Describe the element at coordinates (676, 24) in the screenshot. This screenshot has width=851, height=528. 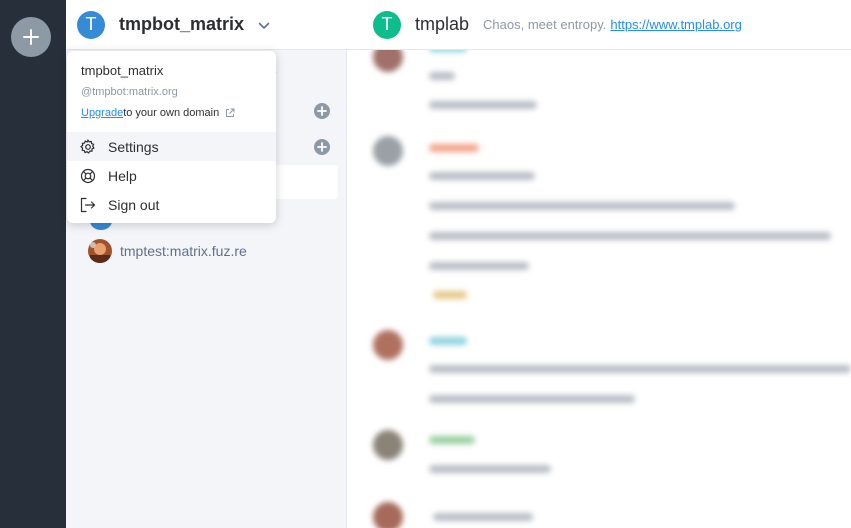
I see `room-topic-link: https://www.tmplab.org` at that location.